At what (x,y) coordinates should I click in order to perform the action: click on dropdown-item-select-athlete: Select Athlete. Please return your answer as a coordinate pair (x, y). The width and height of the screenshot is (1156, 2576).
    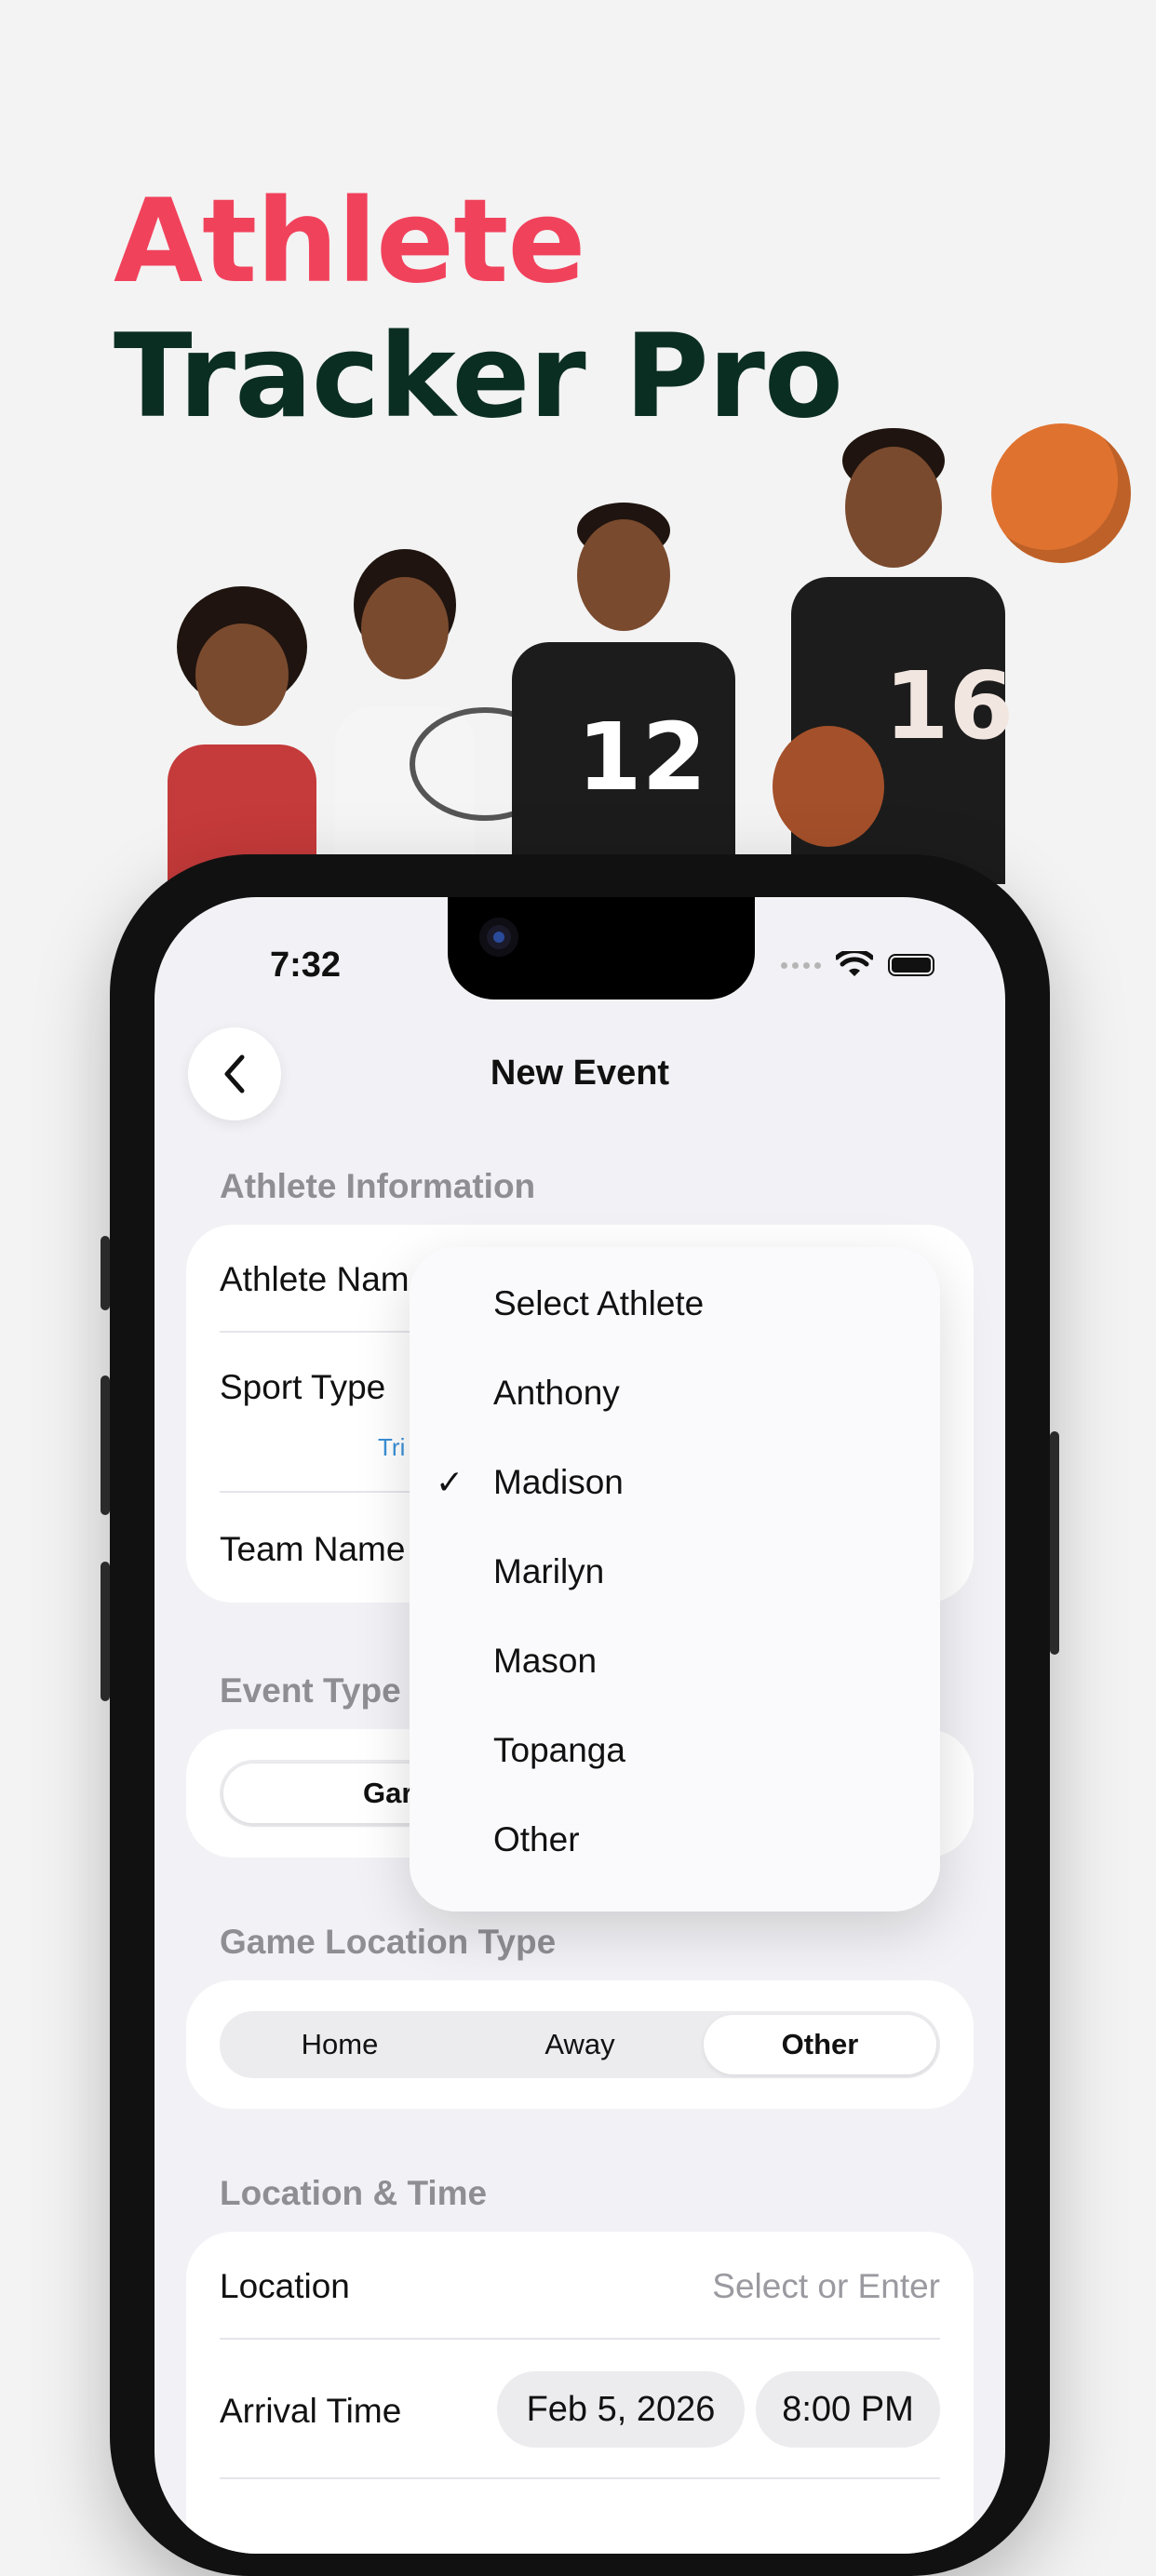
    Looking at the image, I should click on (598, 1303).